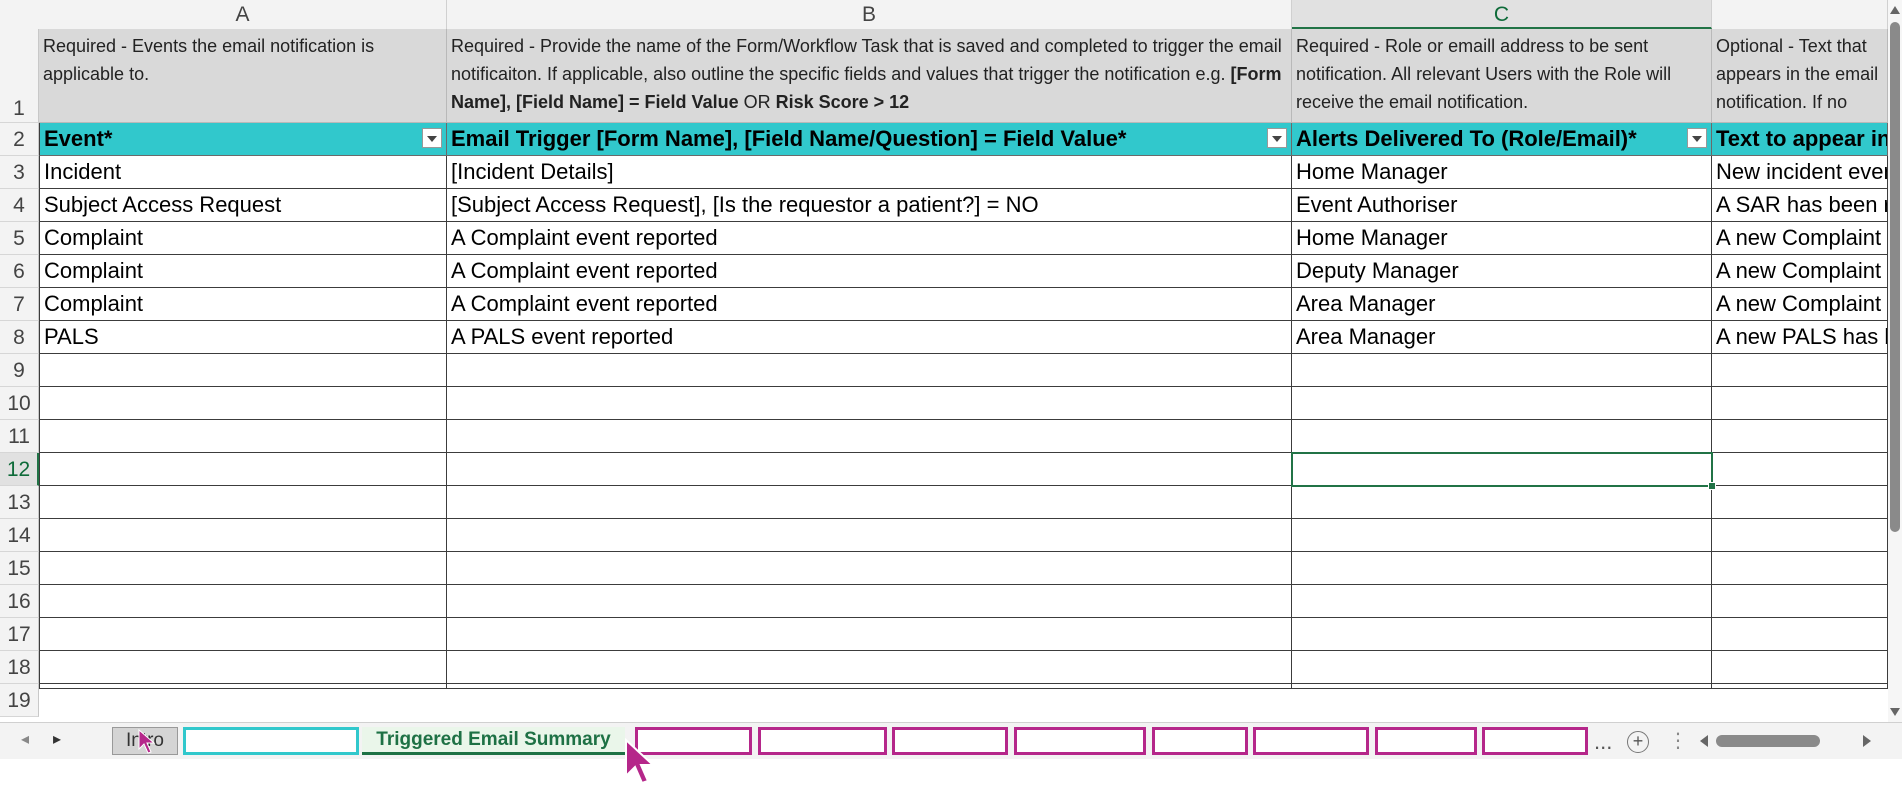 This screenshot has width=1902, height=801. I want to click on row-header-16: 16, so click(19, 601).